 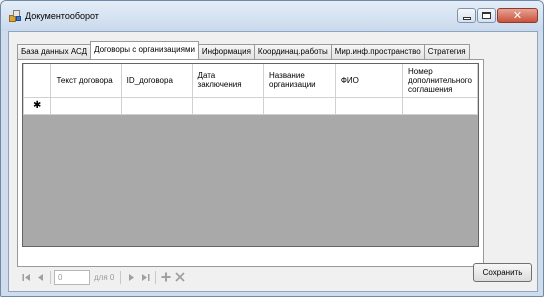 I want to click on cell-contract-text, so click(x=86, y=105).